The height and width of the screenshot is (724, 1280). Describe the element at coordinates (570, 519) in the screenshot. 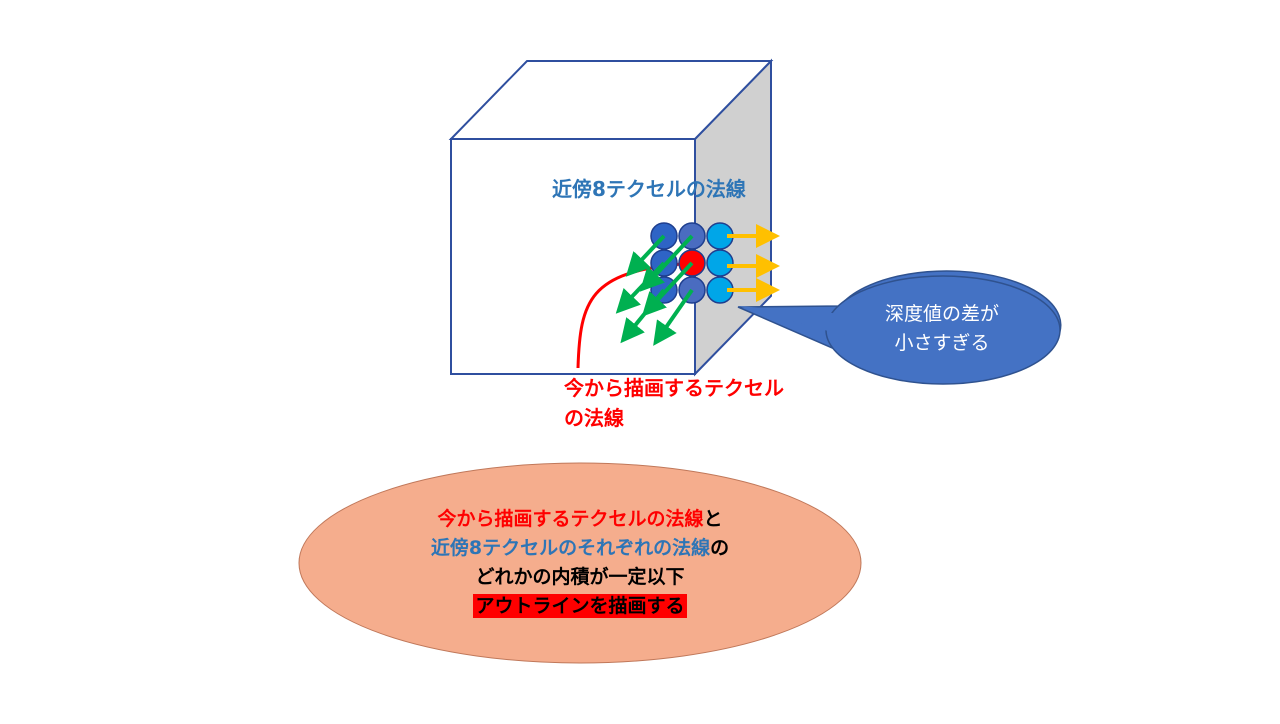

I see `summary-line1-red: 今から描画するテクセルの法線` at that location.